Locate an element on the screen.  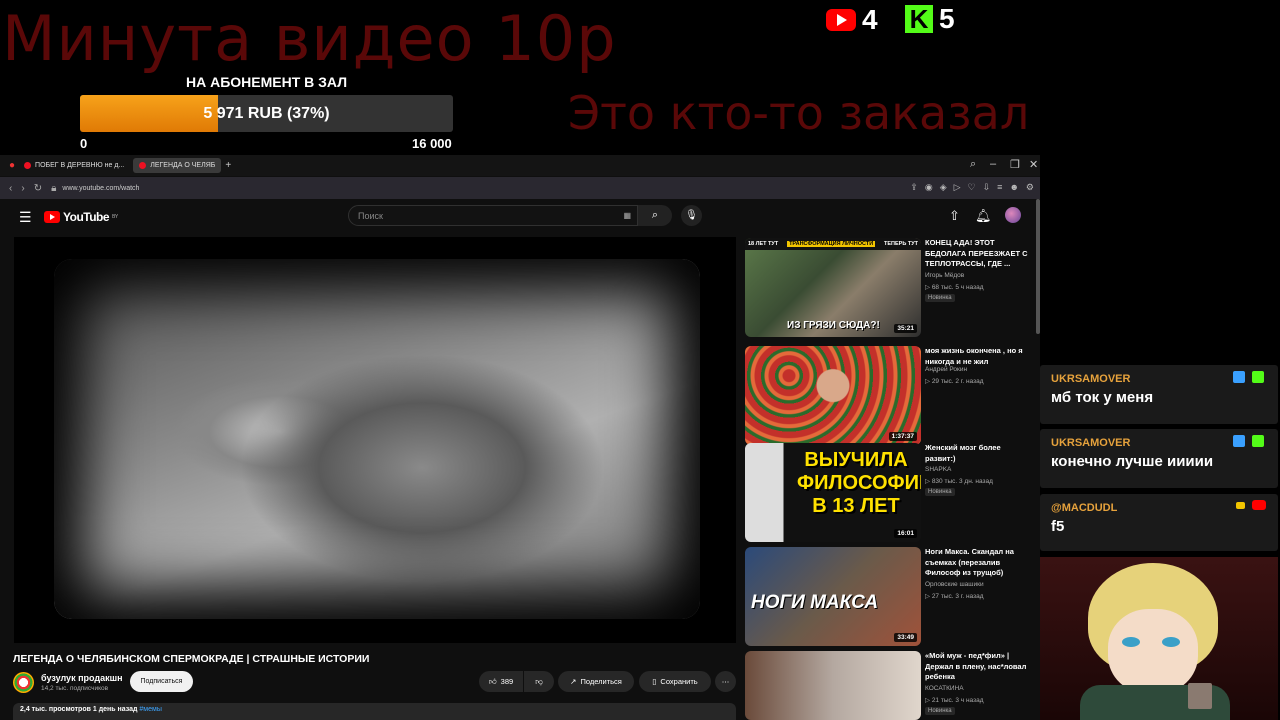
video-description: 2,4 тыс. просмотров 1 день назад #мемы is located at coordinates (374, 711).